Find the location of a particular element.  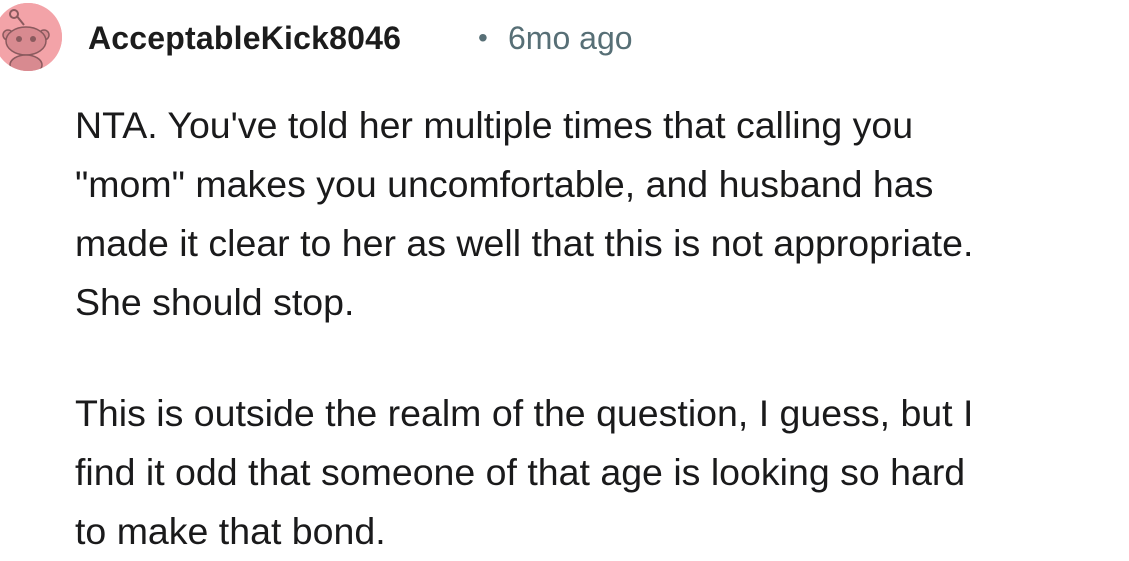

comment-header: AcceptableKick8046 • 6mo ago is located at coordinates (564, 39).